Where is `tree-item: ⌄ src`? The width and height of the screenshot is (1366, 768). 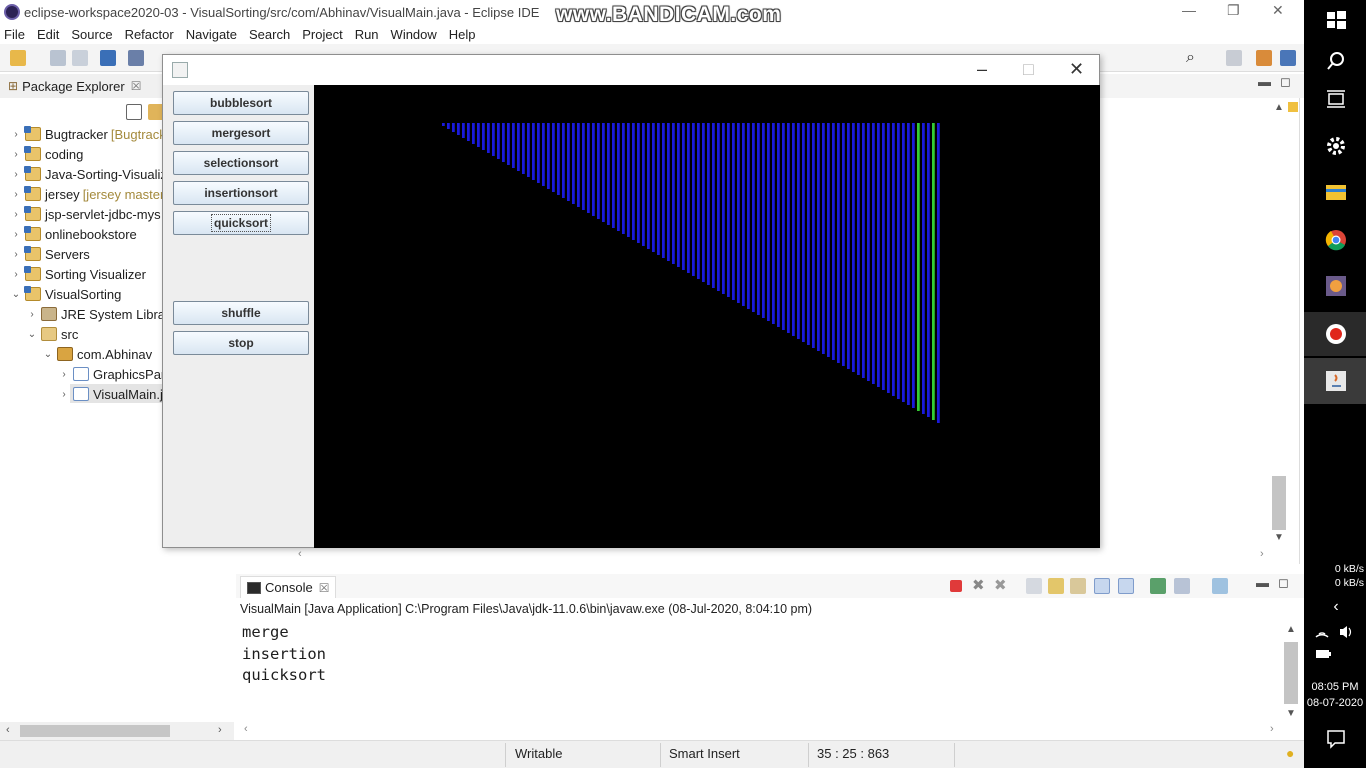
tree-item: ⌄ src is located at coordinates (52, 334).